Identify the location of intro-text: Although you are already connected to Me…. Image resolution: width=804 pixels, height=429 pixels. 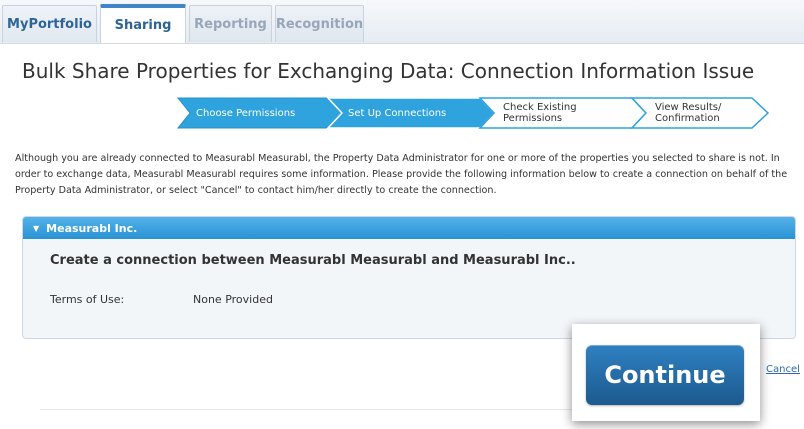
(401, 174).